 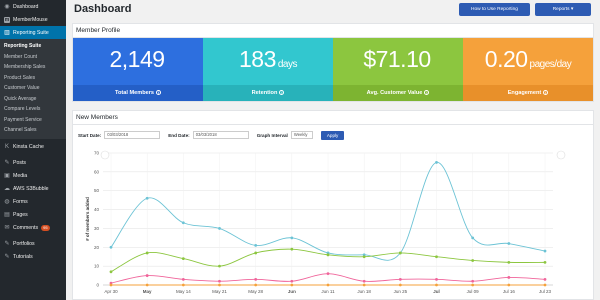 I want to click on sidebar-item-forms: ◍ Forms, so click(x=33, y=202).